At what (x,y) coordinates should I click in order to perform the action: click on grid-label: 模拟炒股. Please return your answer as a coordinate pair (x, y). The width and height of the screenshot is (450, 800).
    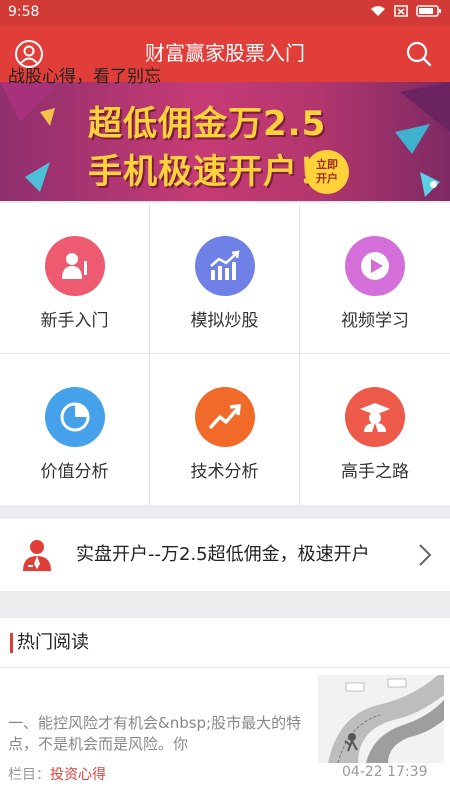
    Looking at the image, I should click on (224, 321).